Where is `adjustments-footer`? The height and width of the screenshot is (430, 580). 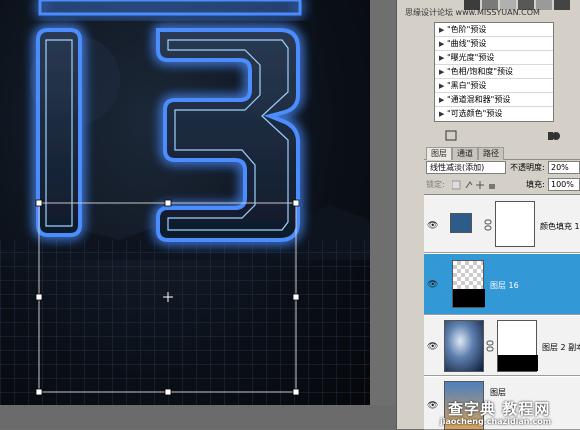 adjustments-footer is located at coordinates (500, 136).